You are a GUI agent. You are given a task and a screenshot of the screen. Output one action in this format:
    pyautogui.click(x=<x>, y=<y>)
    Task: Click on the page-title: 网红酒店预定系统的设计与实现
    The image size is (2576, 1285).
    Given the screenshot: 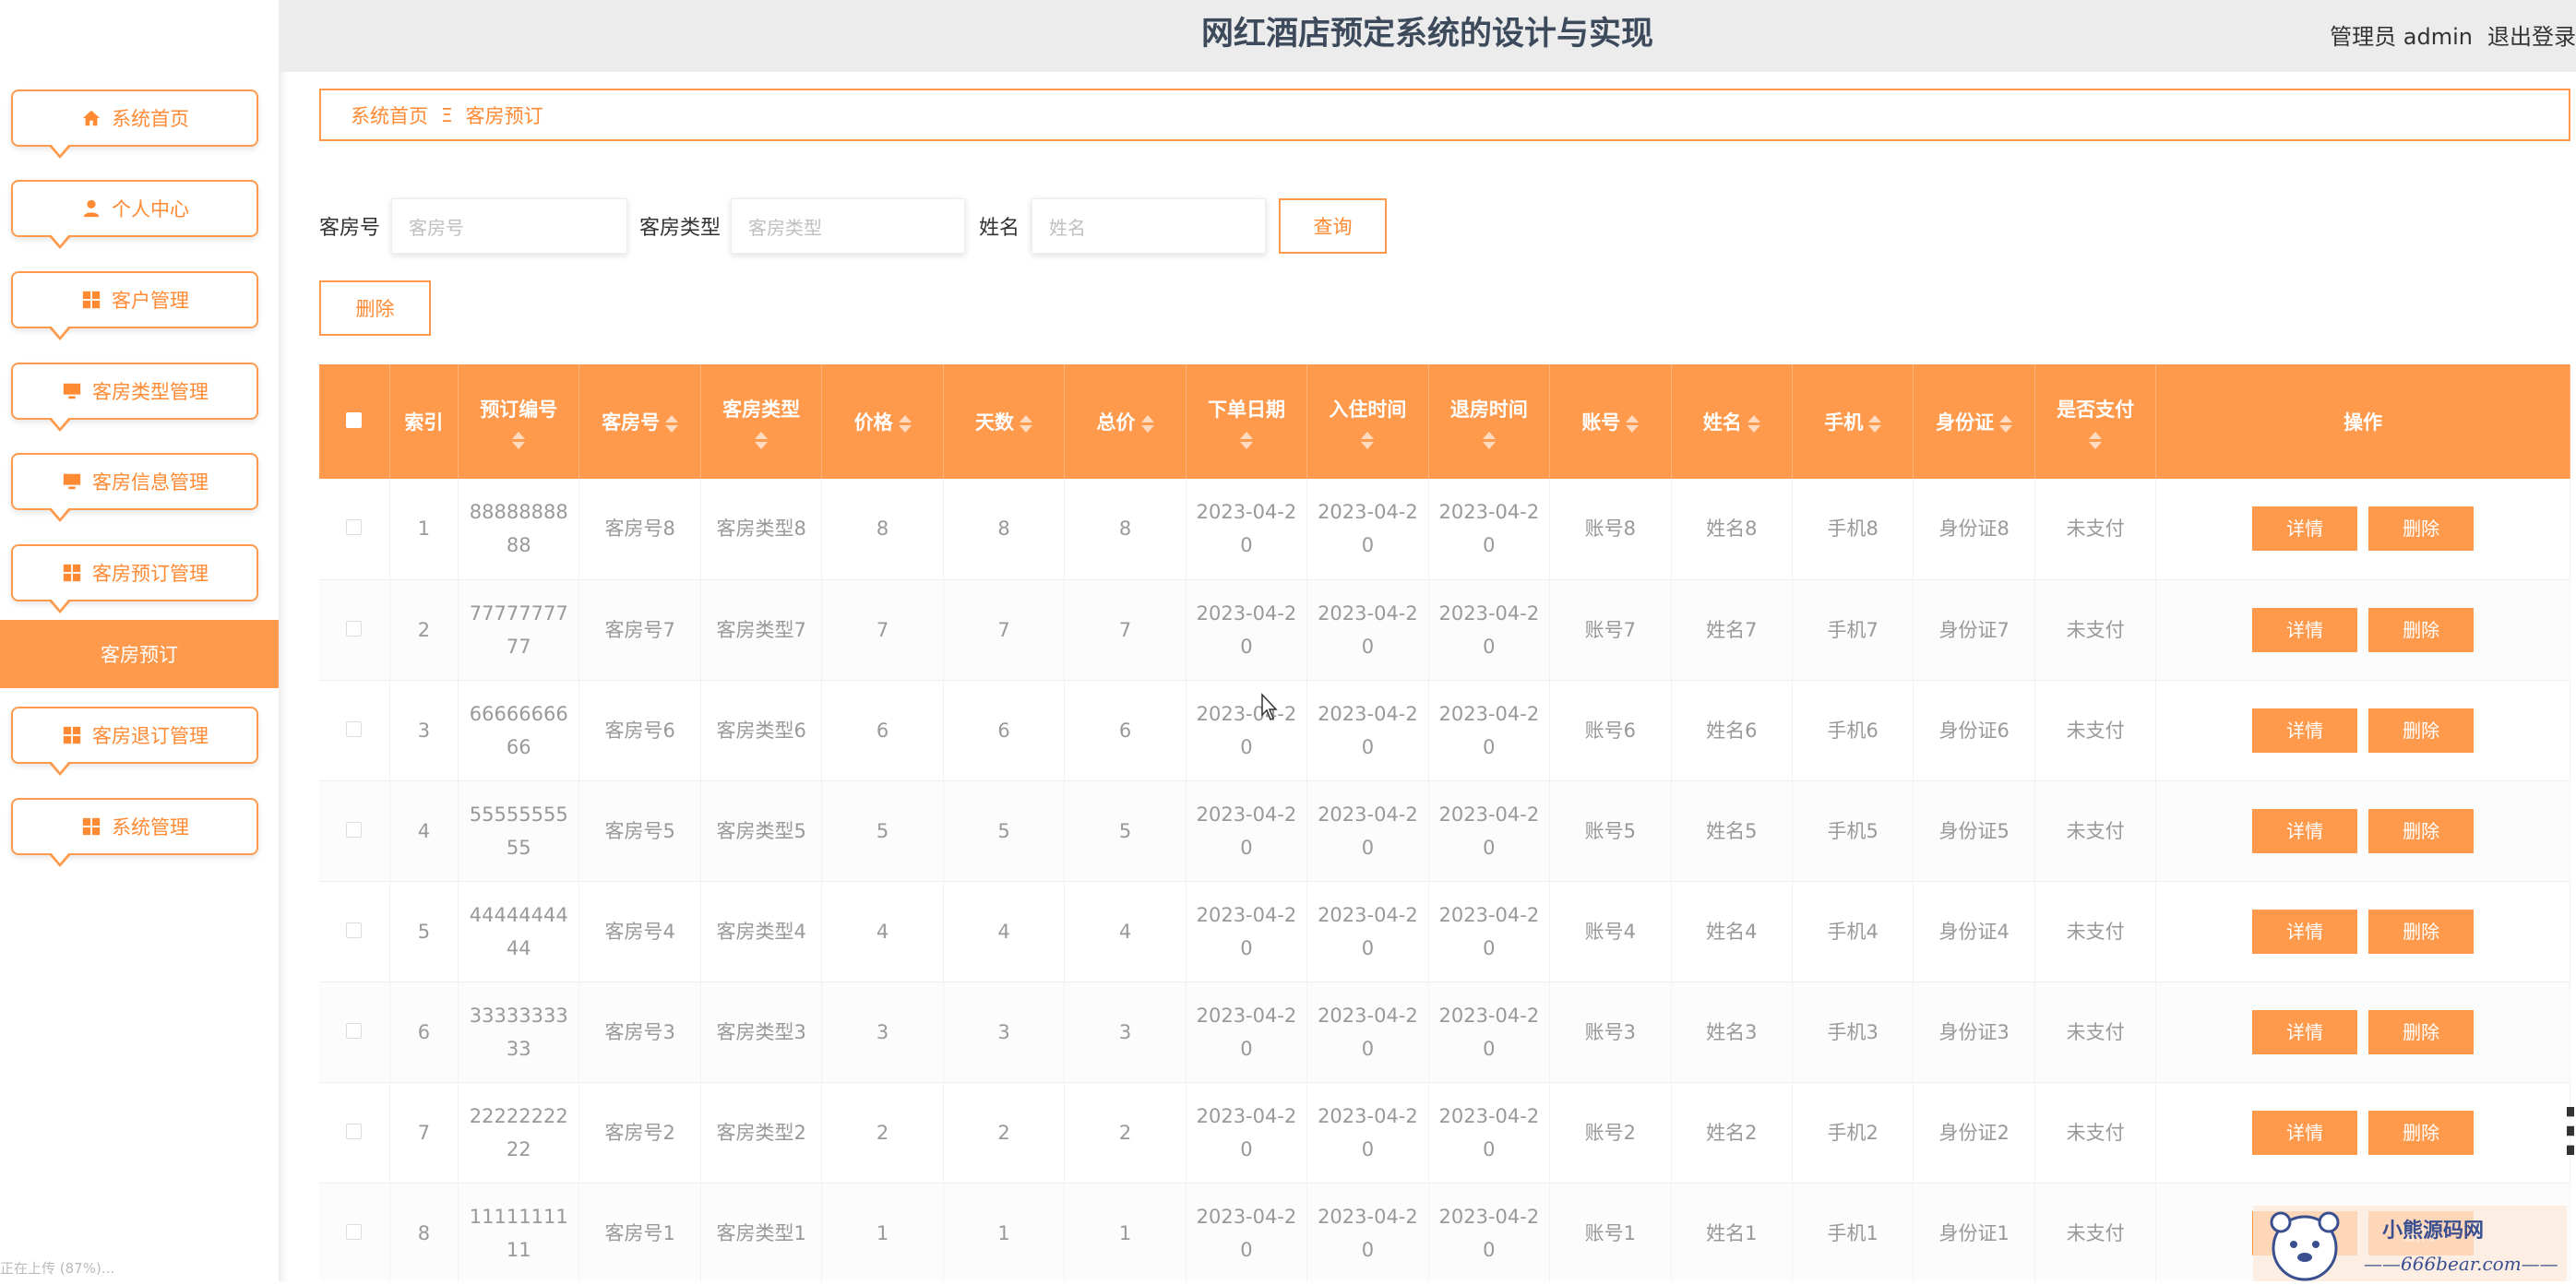 What is the action you would take?
    pyautogui.click(x=1426, y=34)
    